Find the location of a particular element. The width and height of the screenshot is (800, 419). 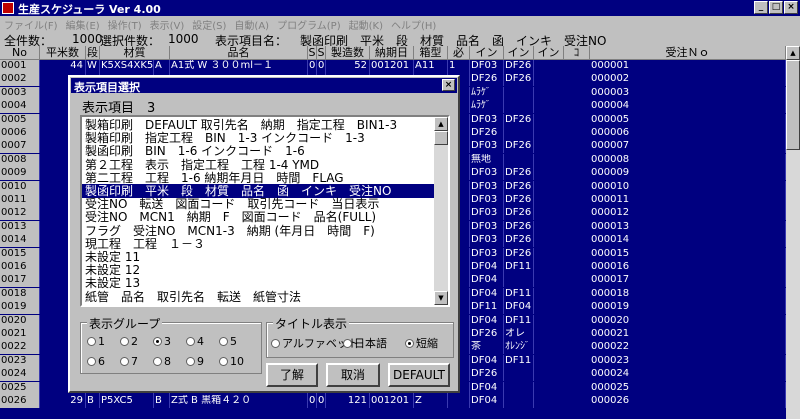

col-header-quantity: 製造数 is located at coordinates (348, 53).